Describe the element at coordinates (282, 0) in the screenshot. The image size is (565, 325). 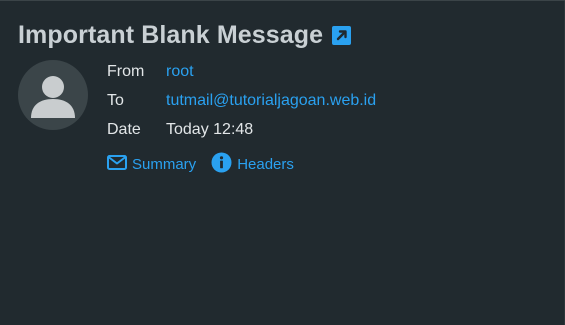
I see `top-divider` at that location.